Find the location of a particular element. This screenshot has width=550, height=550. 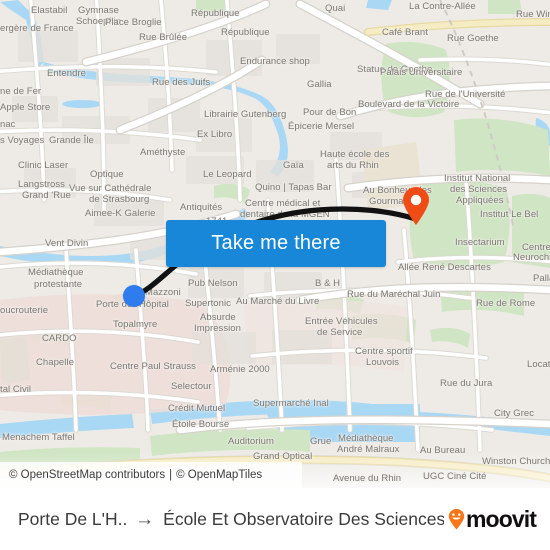

origin-dot is located at coordinates (134, 296).